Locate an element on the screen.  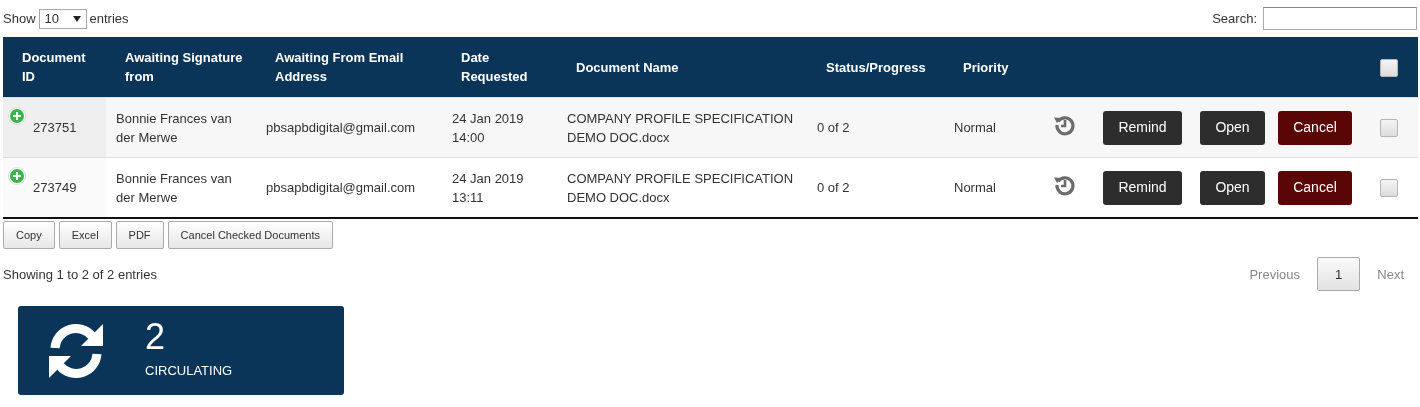
table-cell: 273751 is located at coordinates (55, 127).